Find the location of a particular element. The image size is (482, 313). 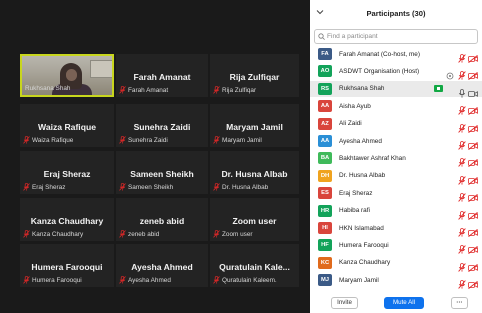

tile-name-label: Waiza Rafique is located at coordinates (67, 140).